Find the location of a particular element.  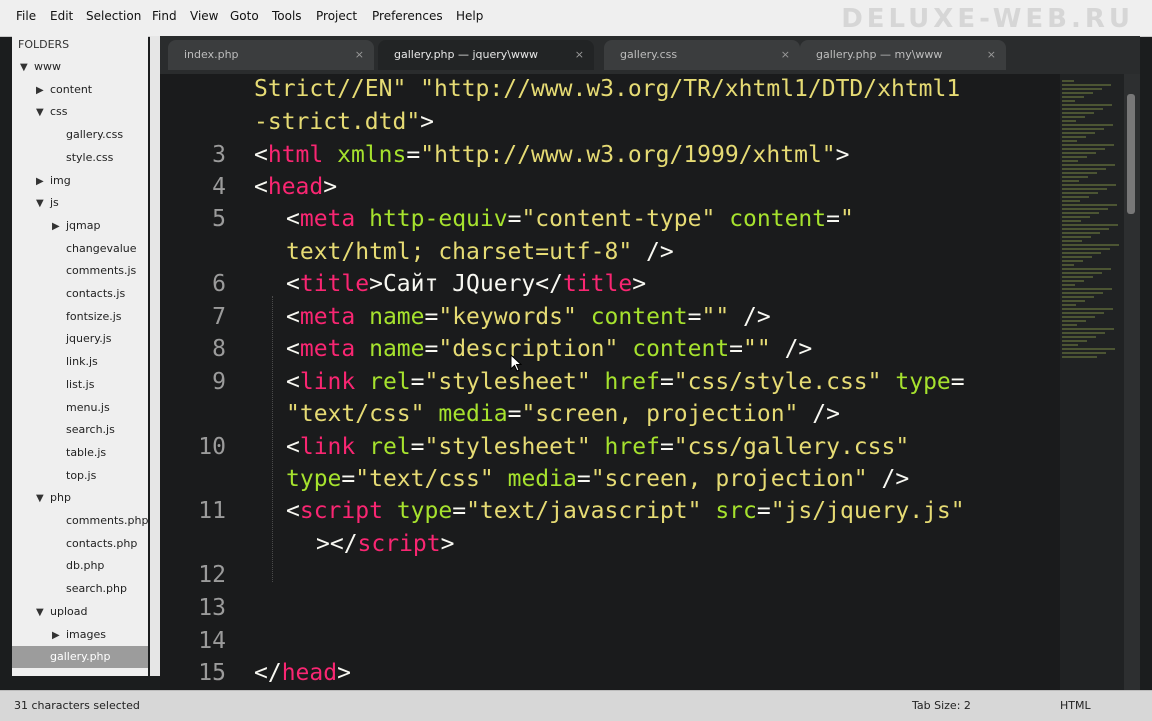

sidebar-item-gallery-css: gallery.css is located at coordinates (80, 135).